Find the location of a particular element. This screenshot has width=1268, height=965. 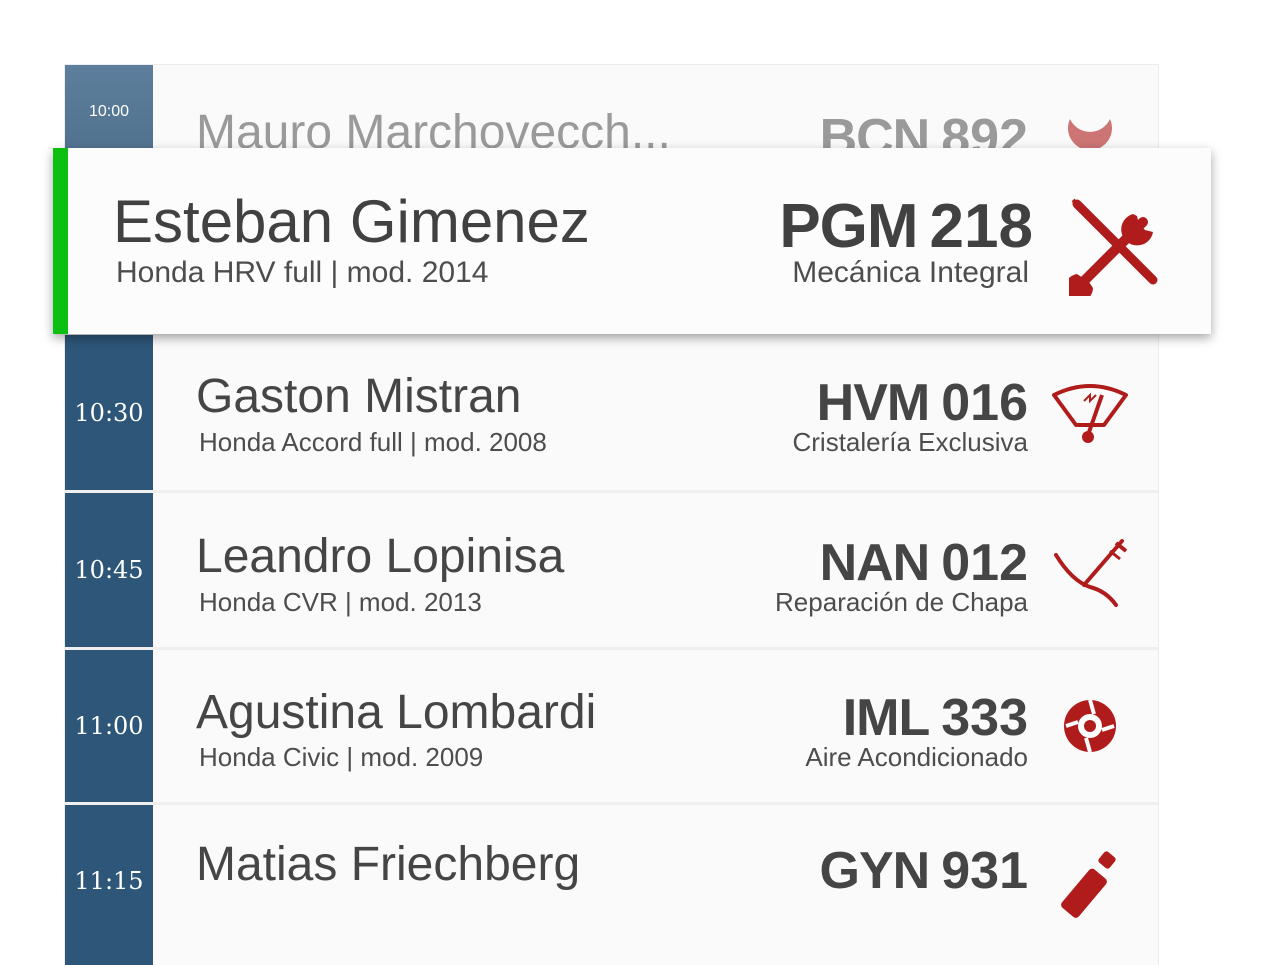

wrench-icon is located at coordinates (1090, 134).